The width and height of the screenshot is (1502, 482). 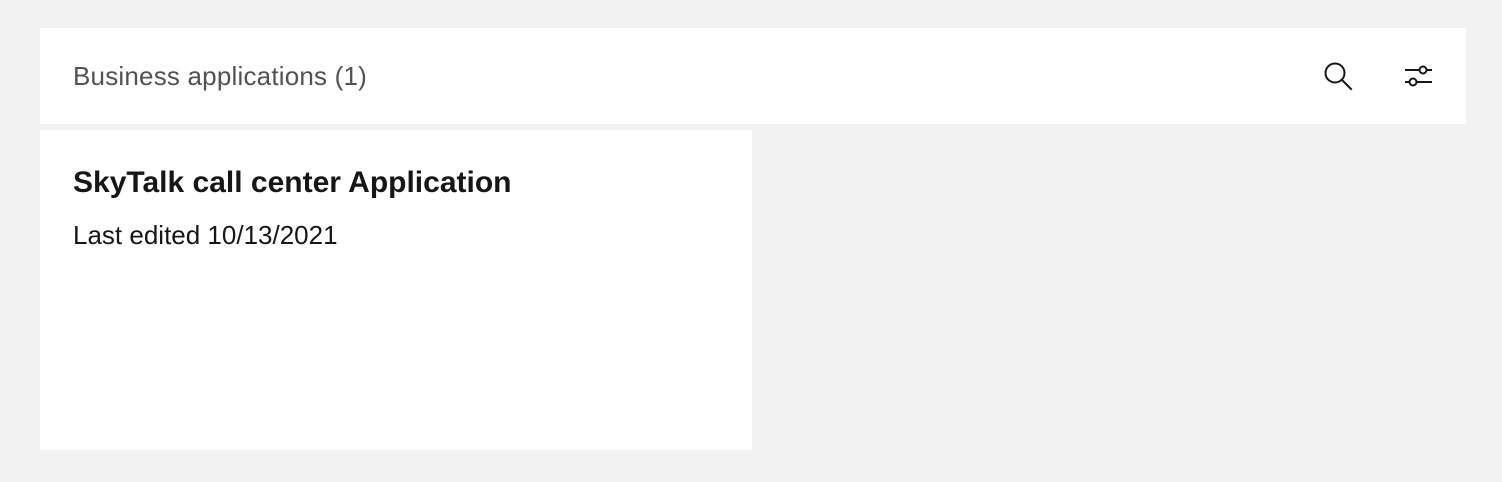 What do you see at coordinates (220, 76) in the screenshot?
I see `toolbar-title: Business applications (1)` at bounding box center [220, 76].